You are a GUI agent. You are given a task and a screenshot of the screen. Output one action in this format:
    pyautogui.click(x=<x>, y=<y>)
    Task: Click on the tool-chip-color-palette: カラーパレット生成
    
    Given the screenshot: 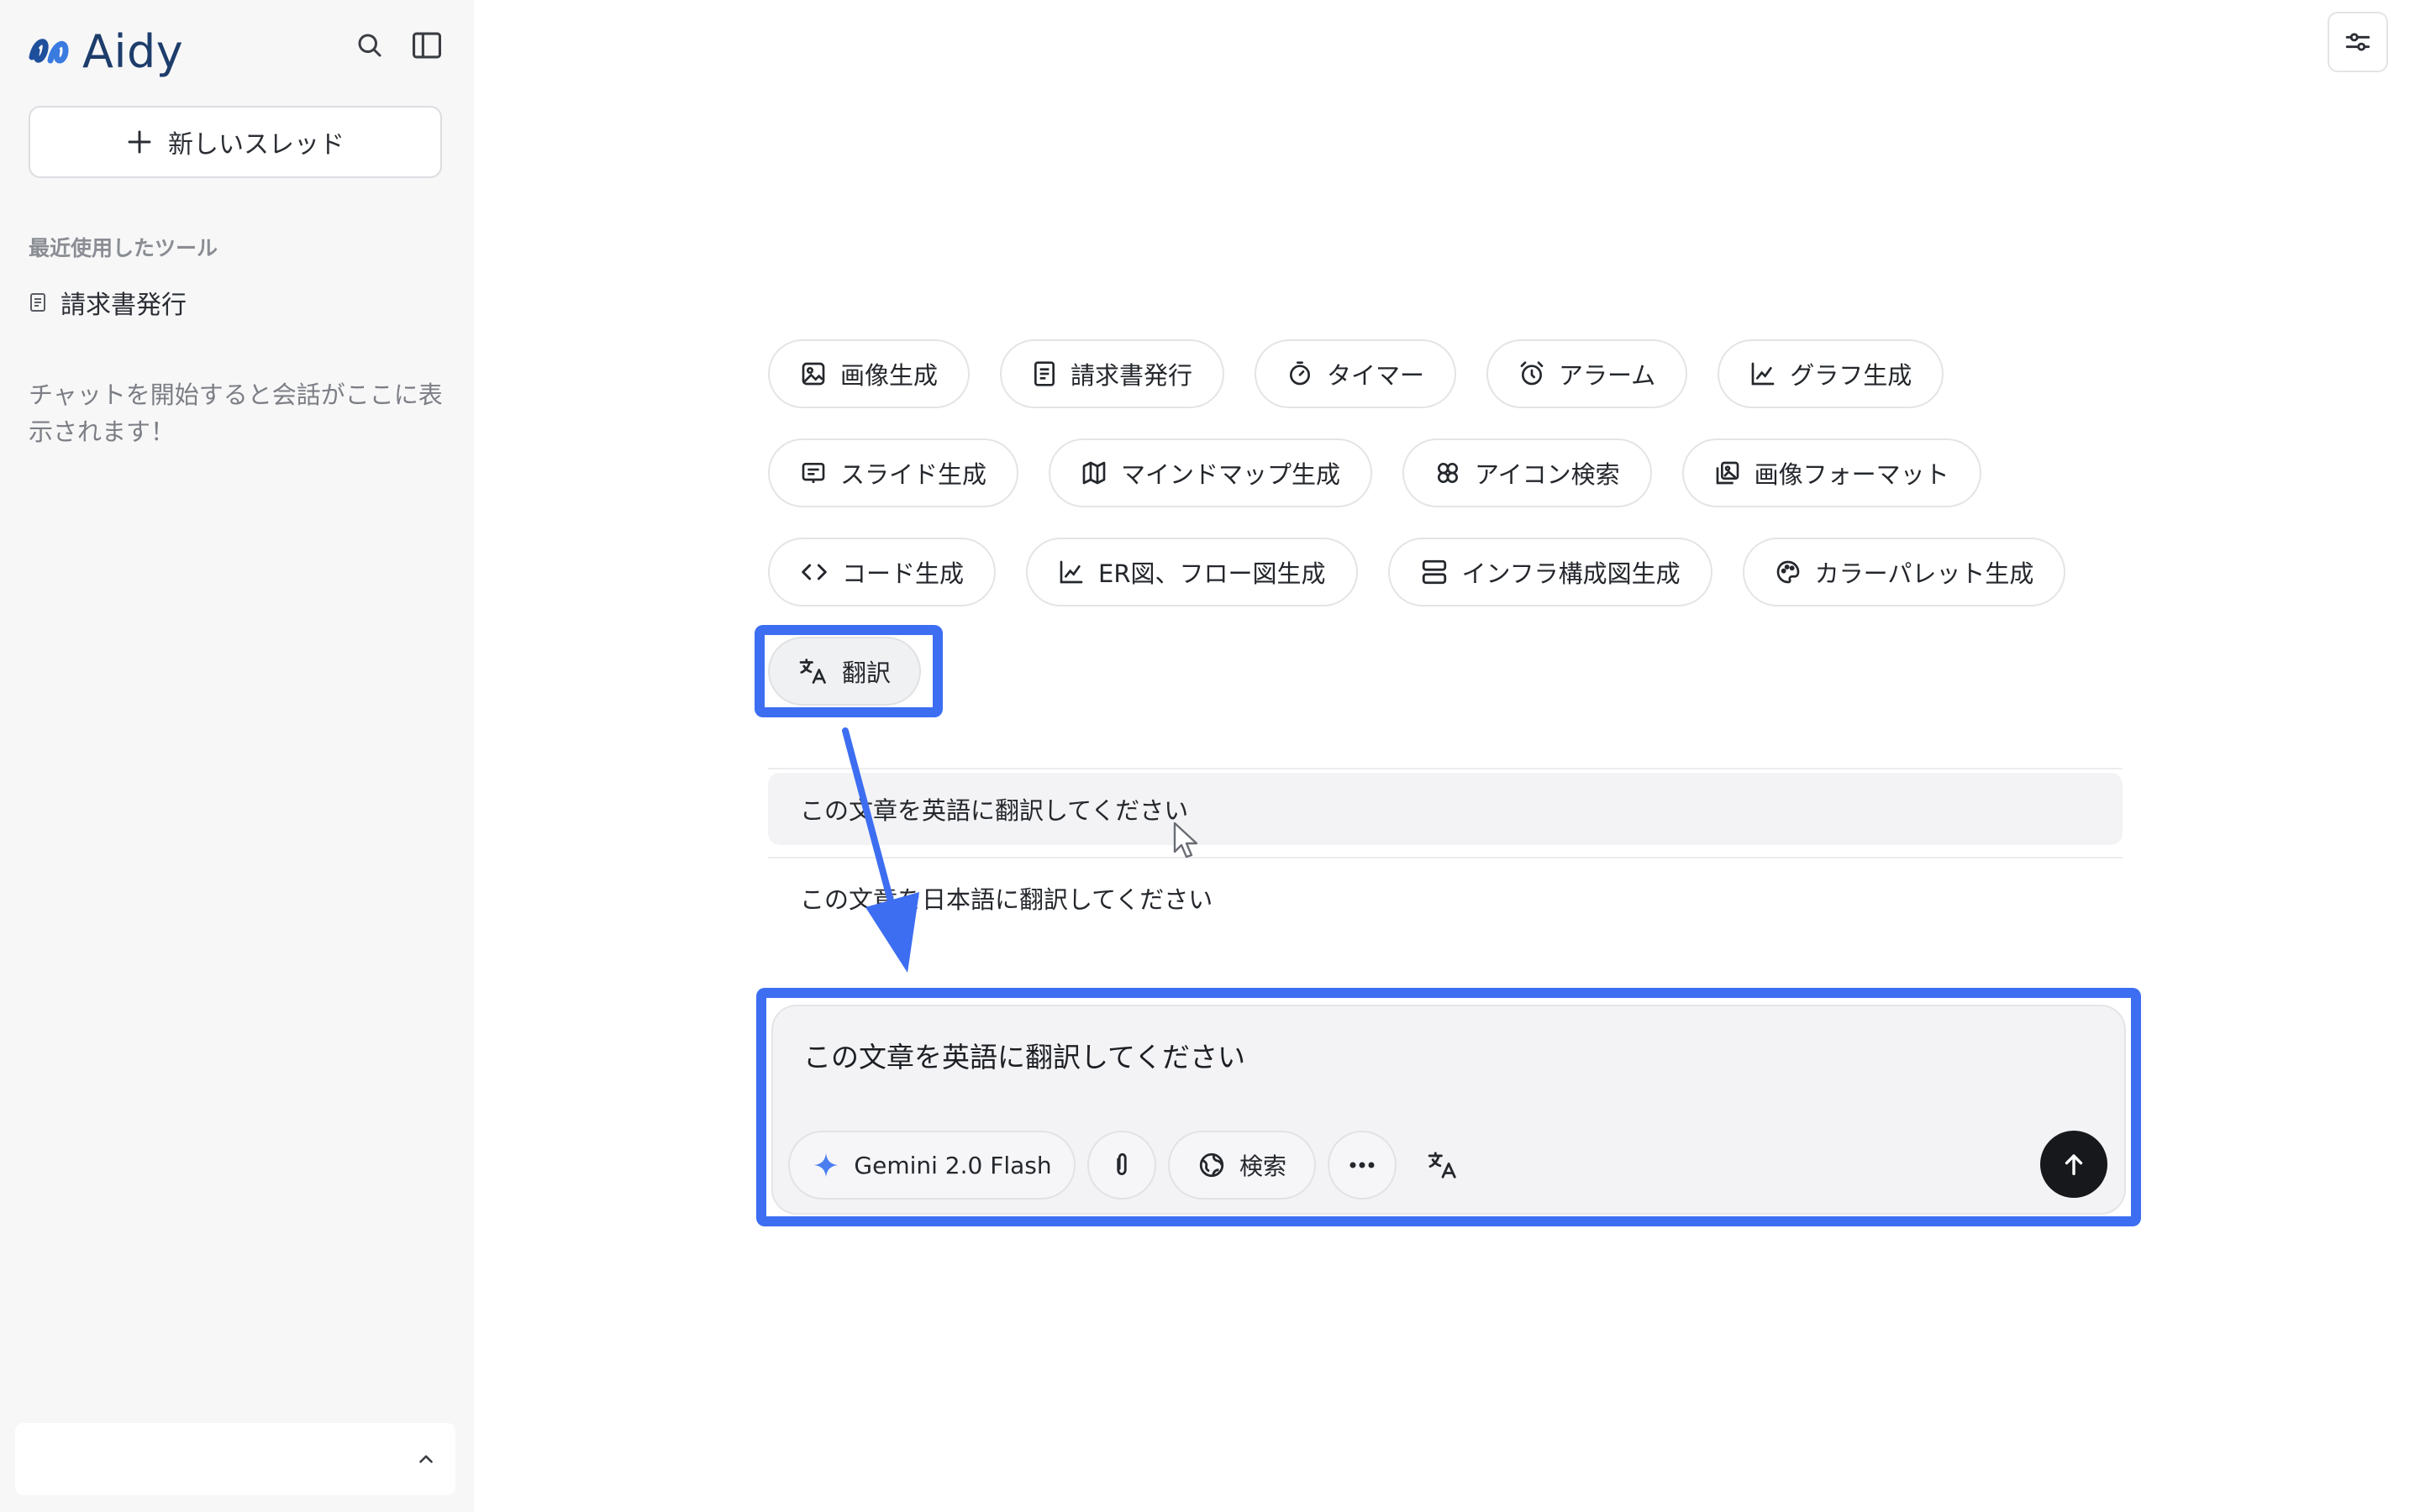 What is the action you would take?
    pyautogui.click(x=1904, y=572)
    